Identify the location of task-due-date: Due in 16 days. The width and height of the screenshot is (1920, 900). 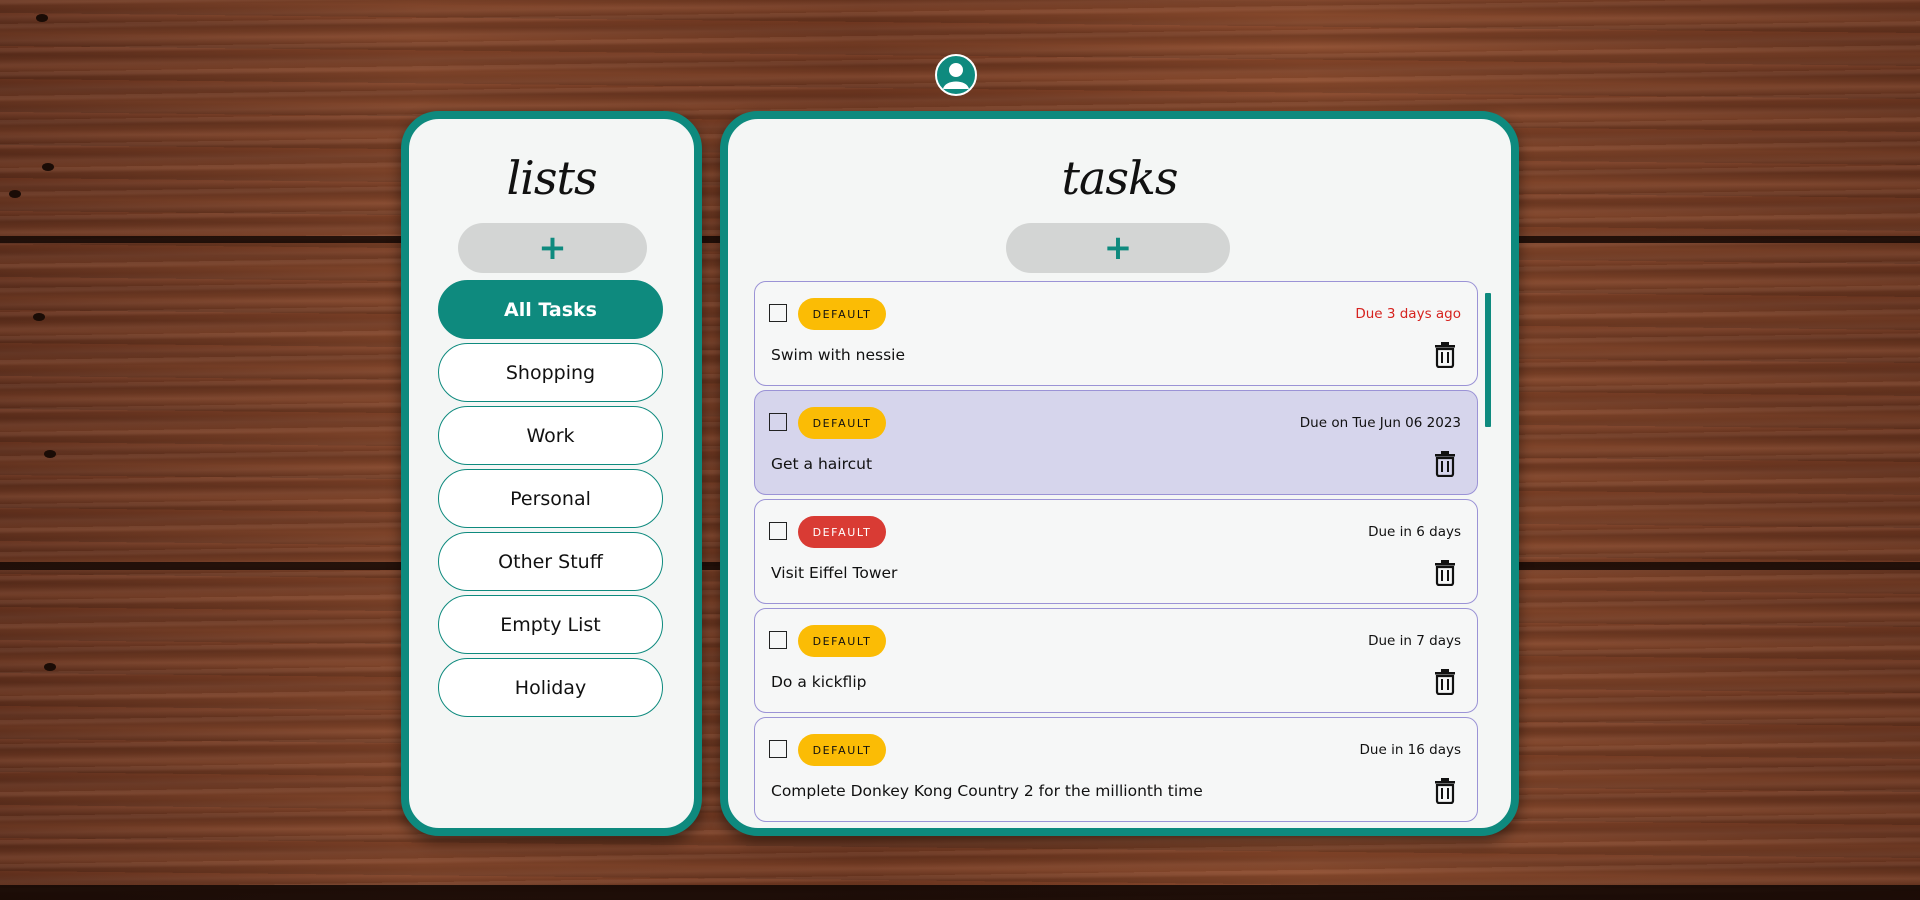
(1410, 750).